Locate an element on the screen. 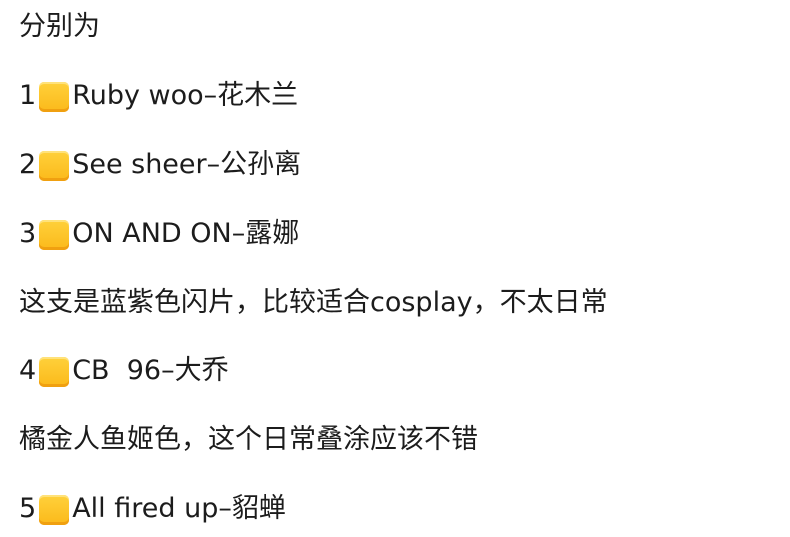  item-text: ON AND ON–露娜 is located at coordinates (186, 233).